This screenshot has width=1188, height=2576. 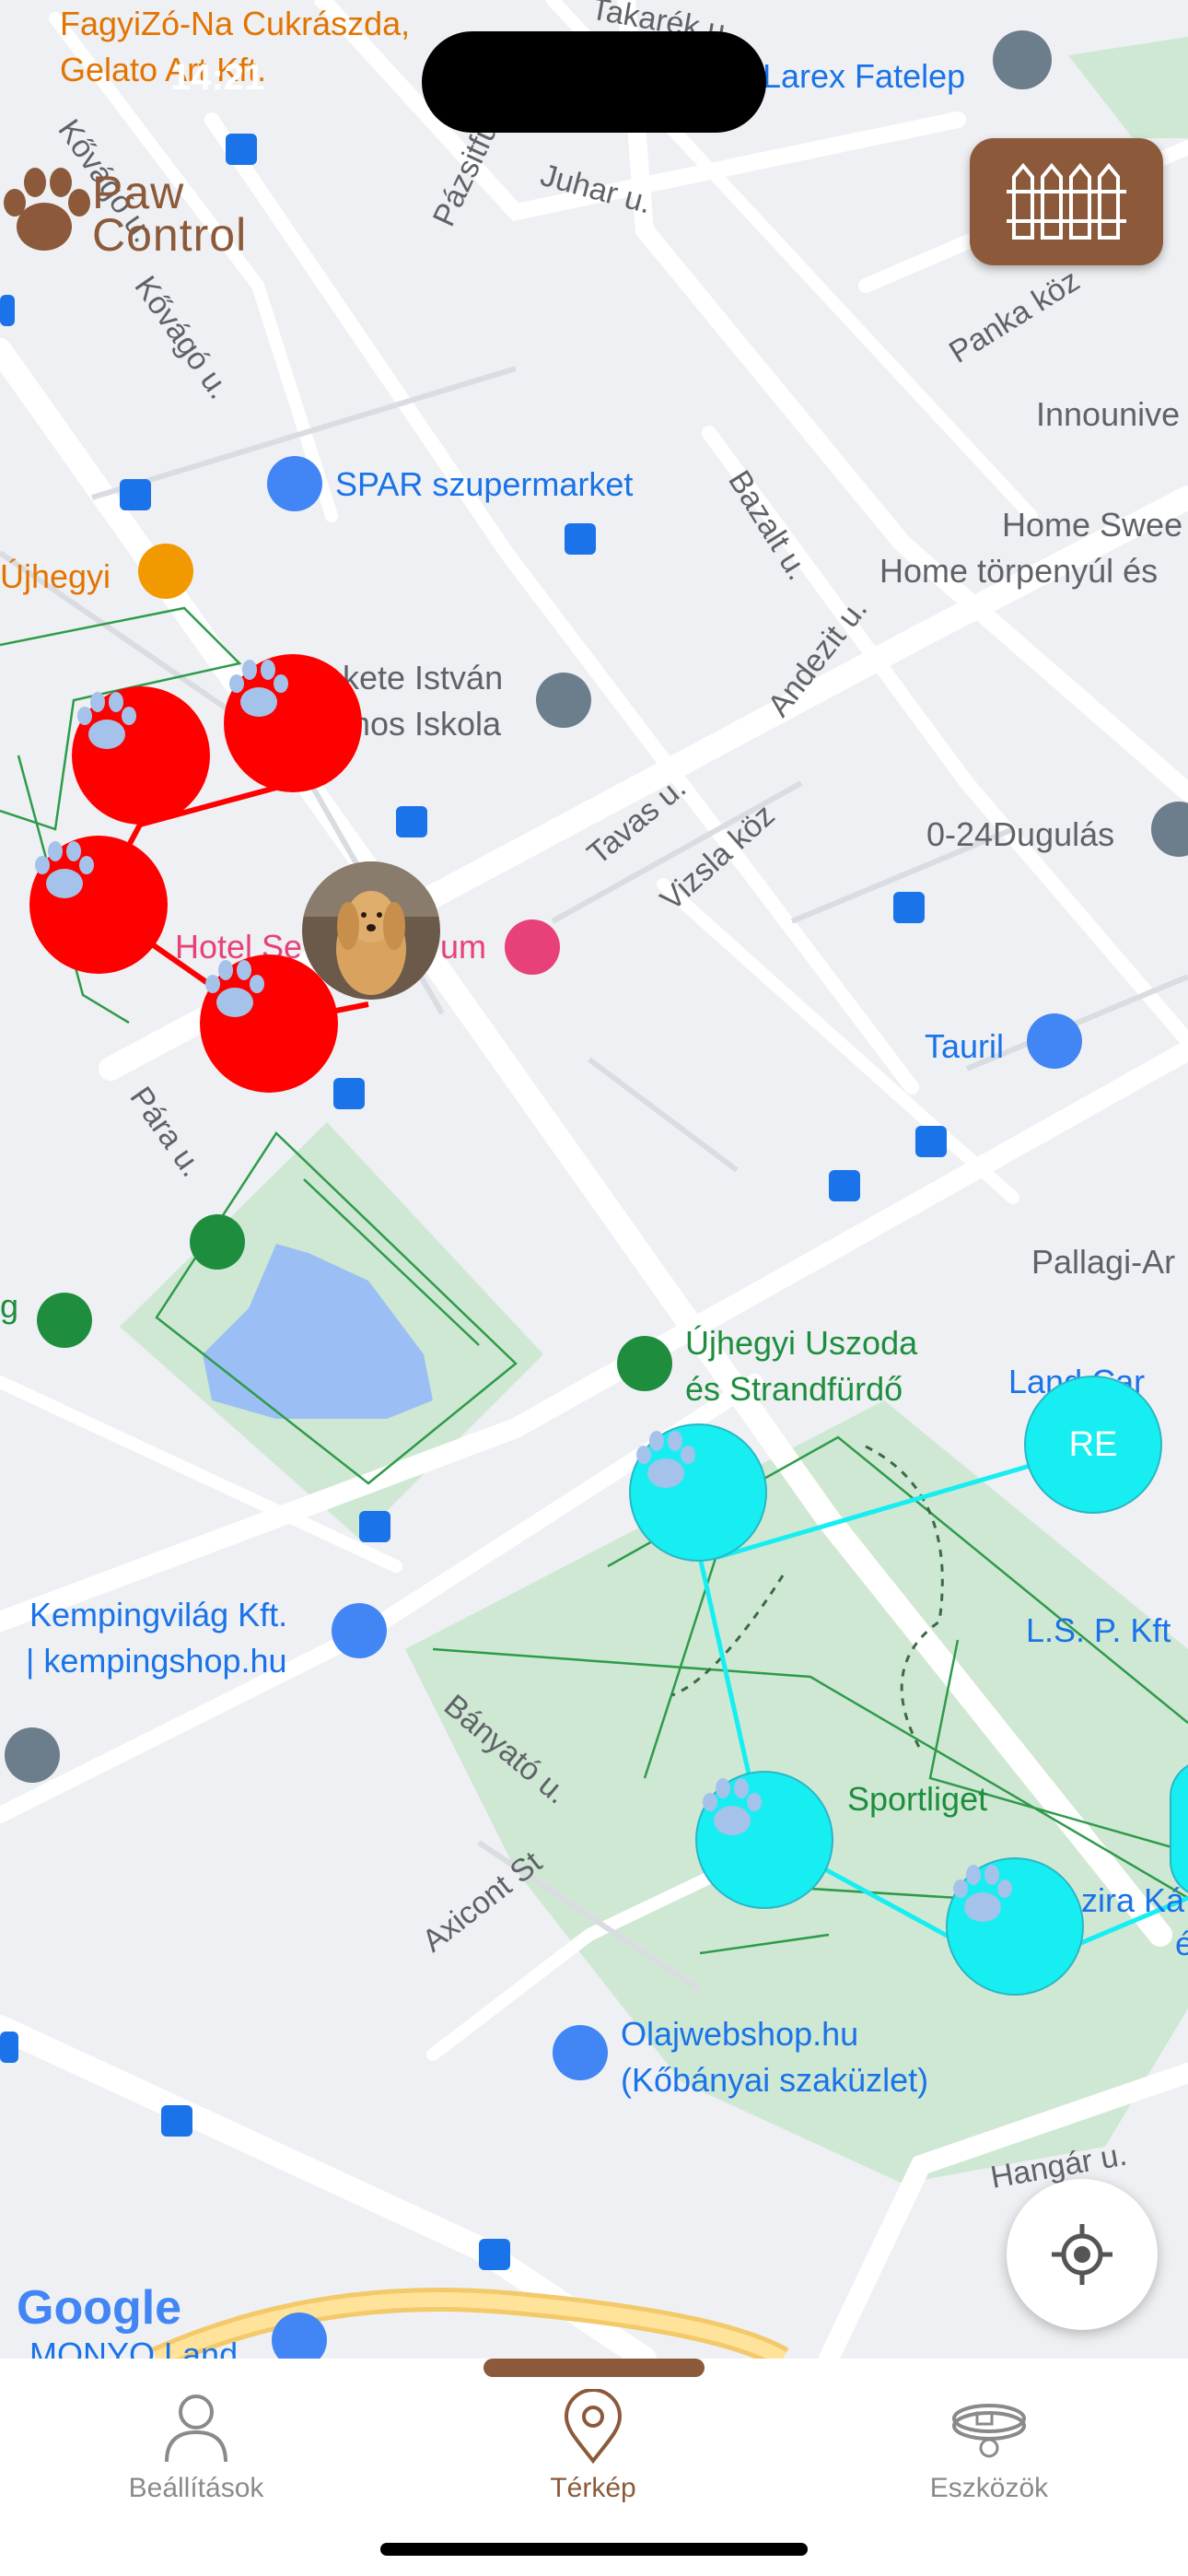 I want to click on person-icon, so click(x=196, y=2429).